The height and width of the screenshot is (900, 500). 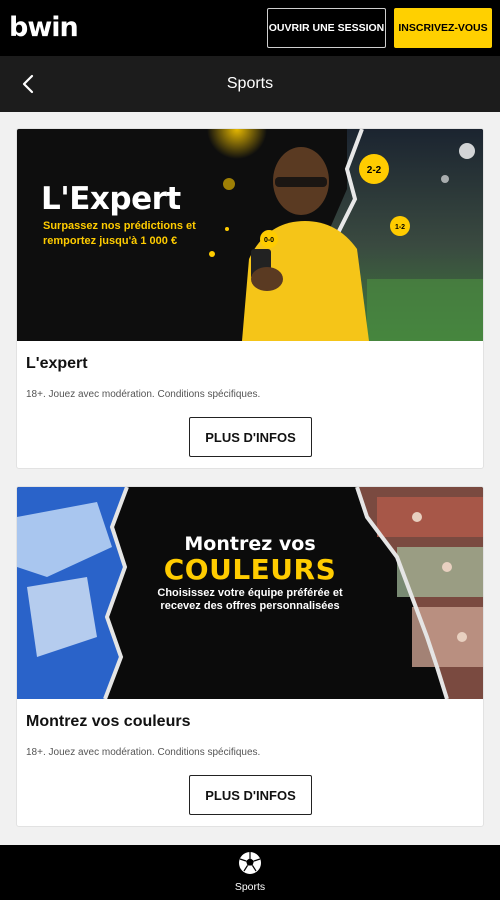 I want to click on nav-item-sports: Sports, so click(x=250, y=872).